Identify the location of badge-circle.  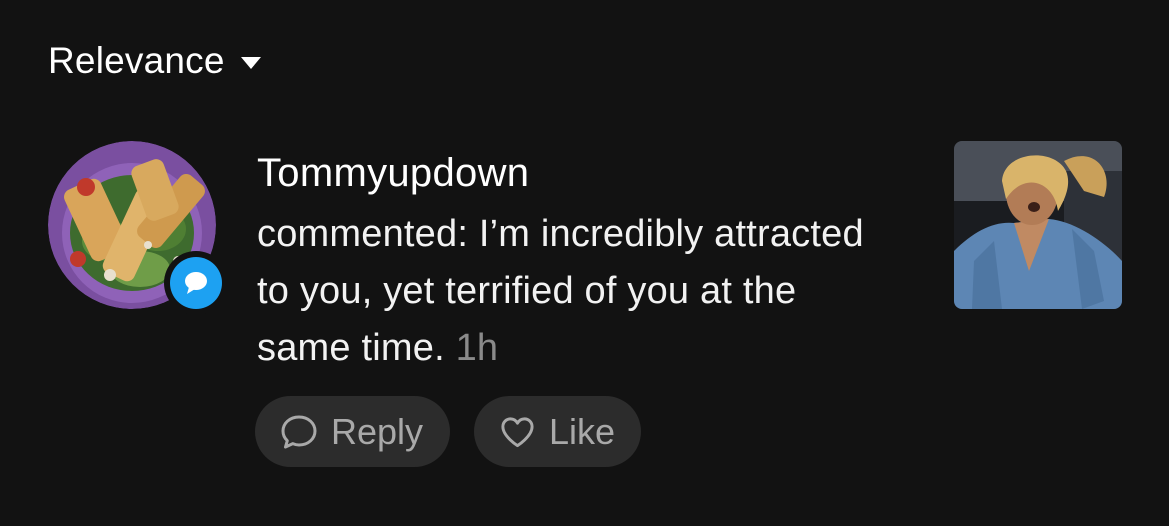
(196, 283).